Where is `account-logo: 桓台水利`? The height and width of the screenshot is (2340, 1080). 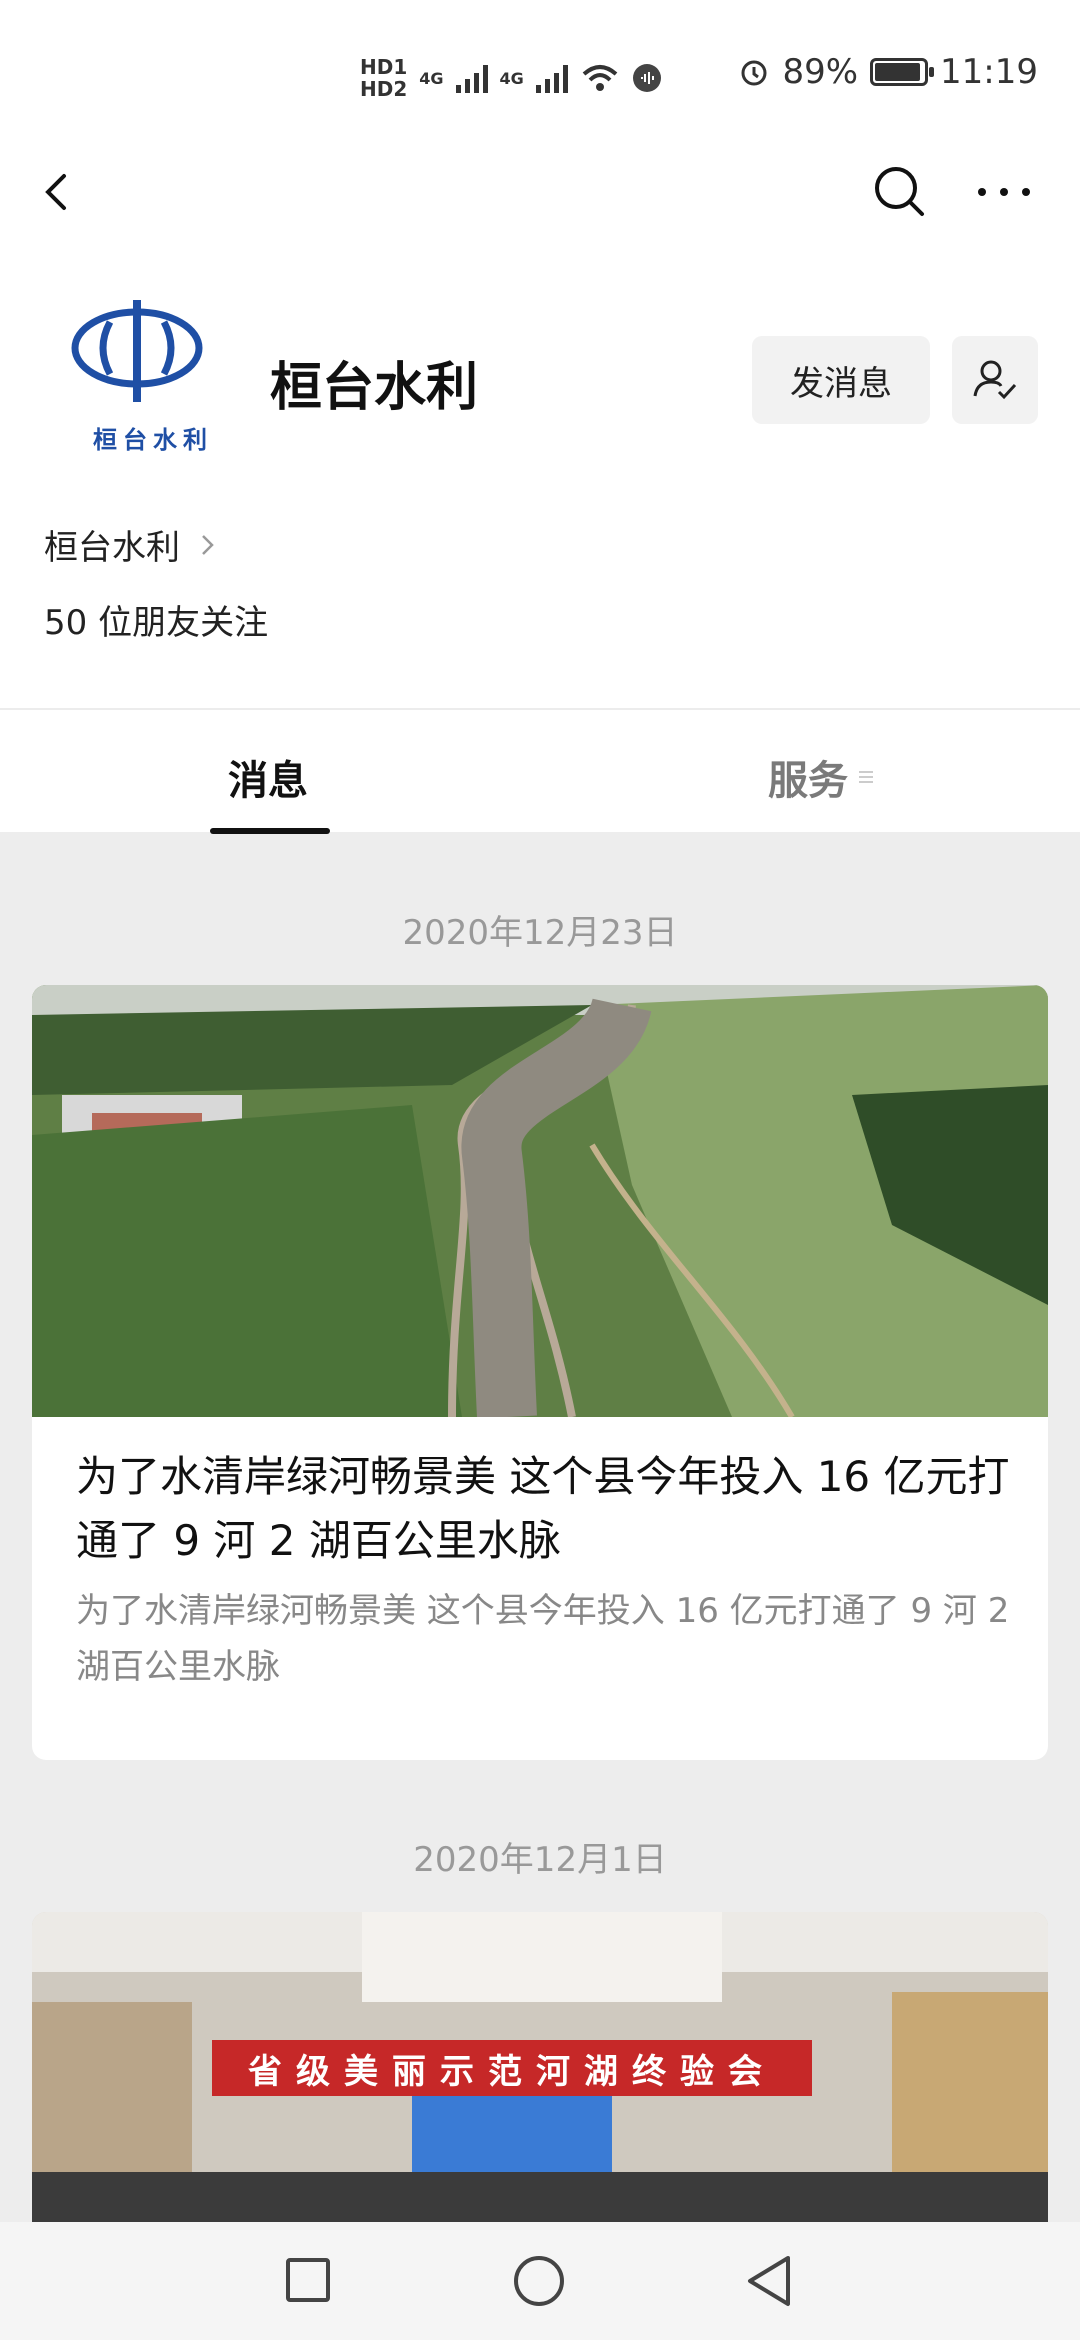
account-logo: 桓台水利 is located at coordinates (137, 380).